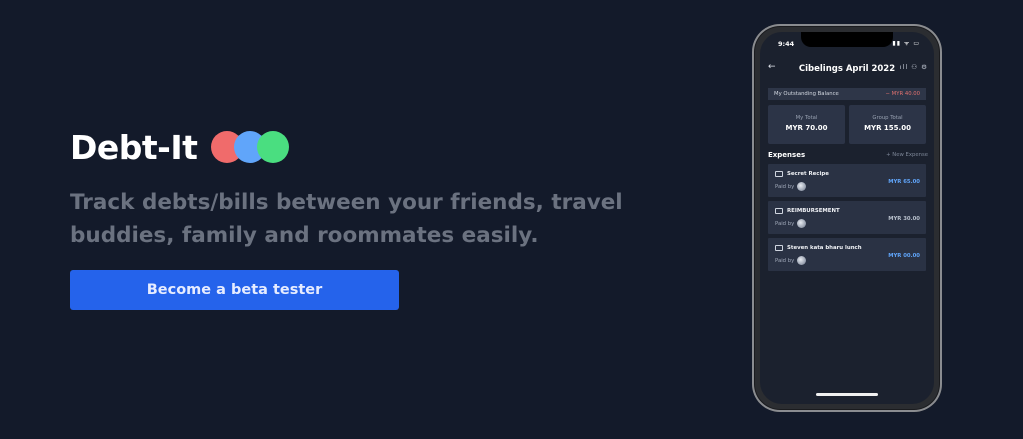 The width and height of the screenshot is (1023, 439). I want to click on card-label: My Total, so click(806, 118).